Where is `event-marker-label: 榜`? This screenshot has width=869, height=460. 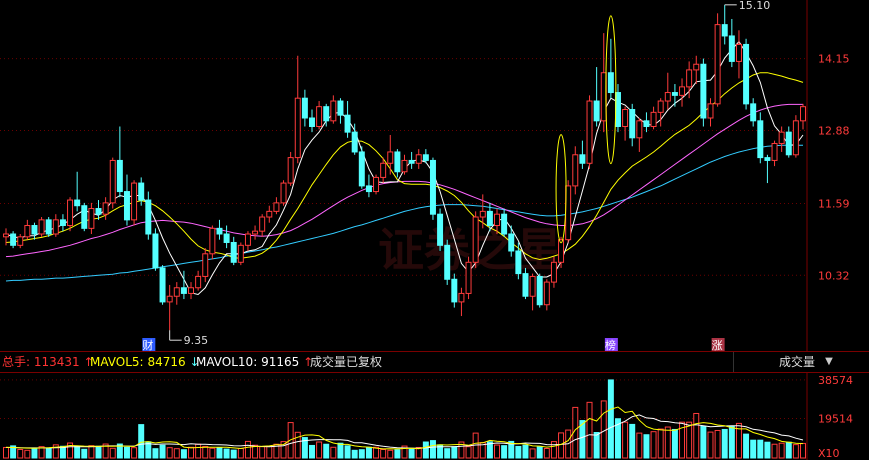 event-marker-label: 榜 is located at coordinates (610, 345).